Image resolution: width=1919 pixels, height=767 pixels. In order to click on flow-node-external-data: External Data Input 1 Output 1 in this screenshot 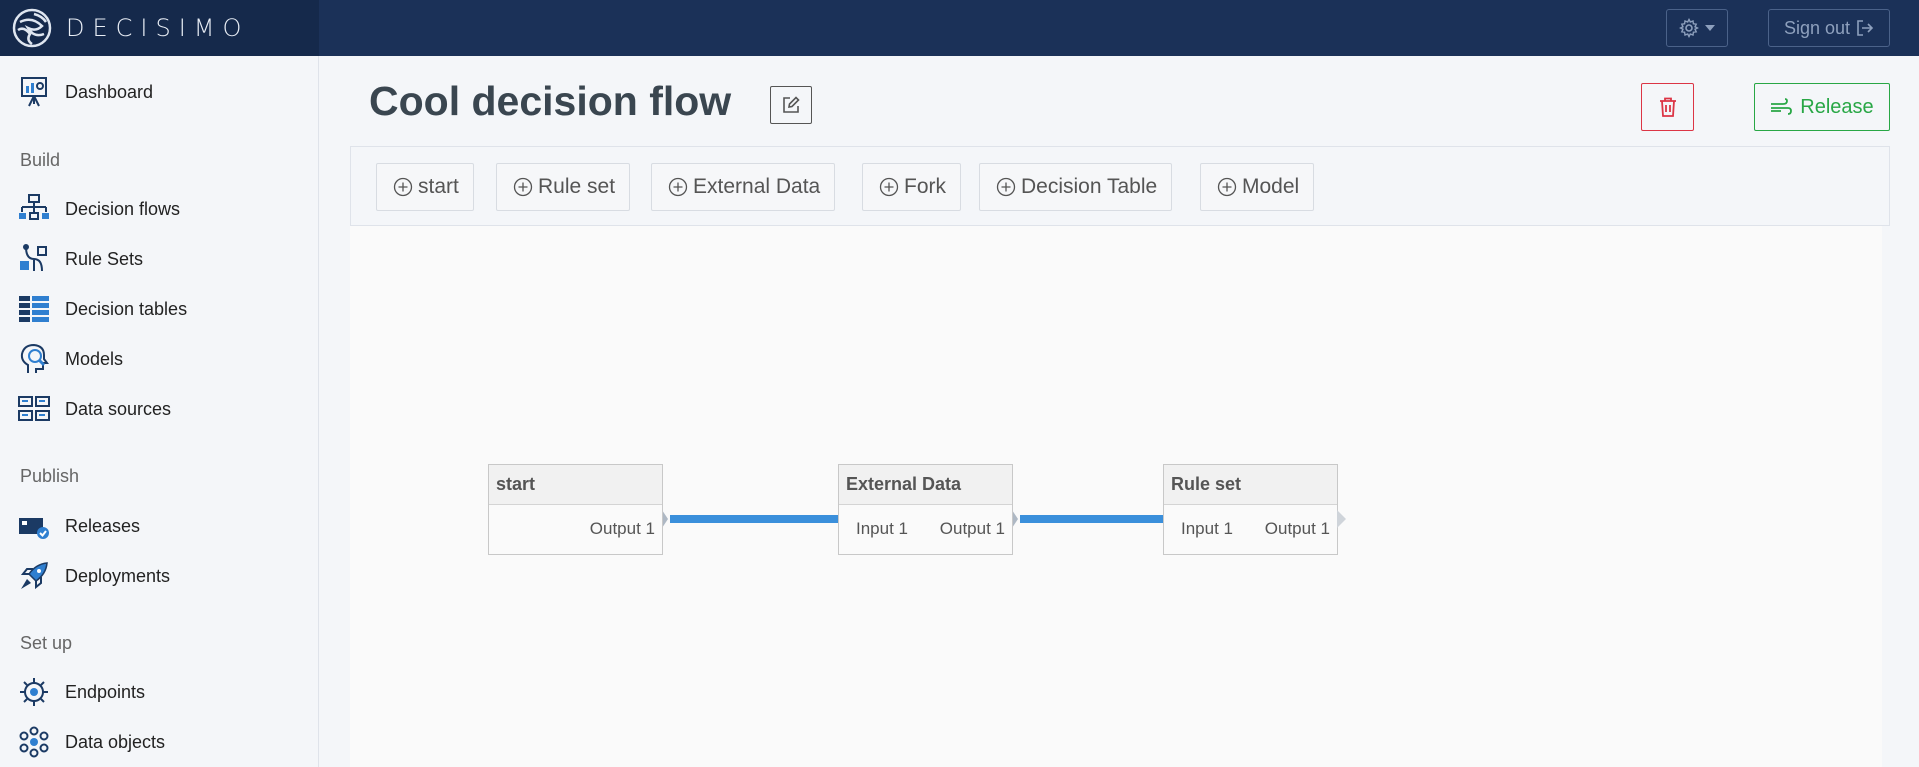, I will do `click(925, 509)`.